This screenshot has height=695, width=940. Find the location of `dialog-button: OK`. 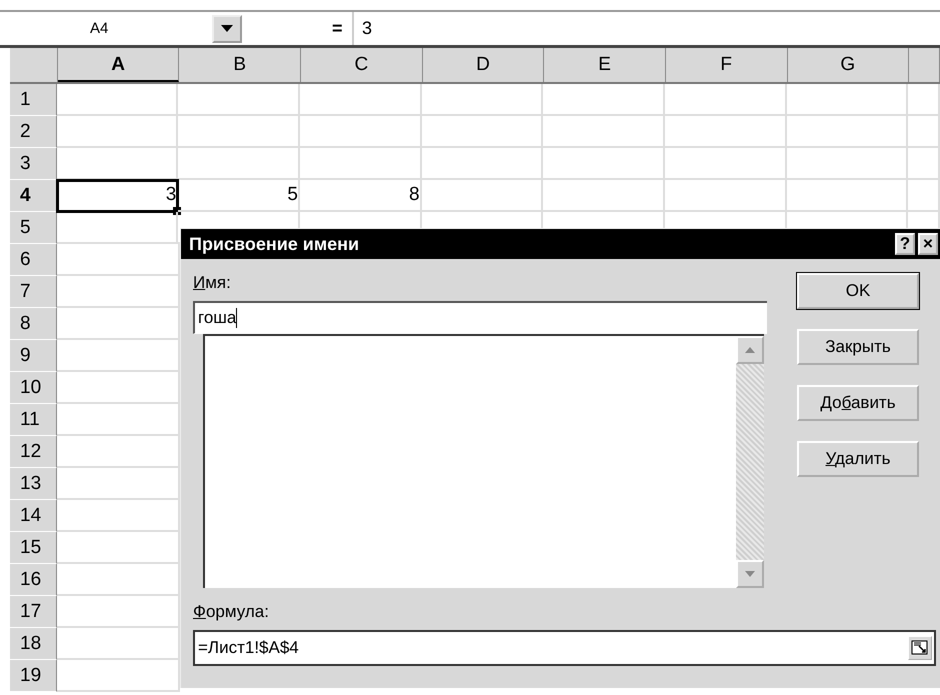

dialog-button: OK is located at coordinates (858, 291).